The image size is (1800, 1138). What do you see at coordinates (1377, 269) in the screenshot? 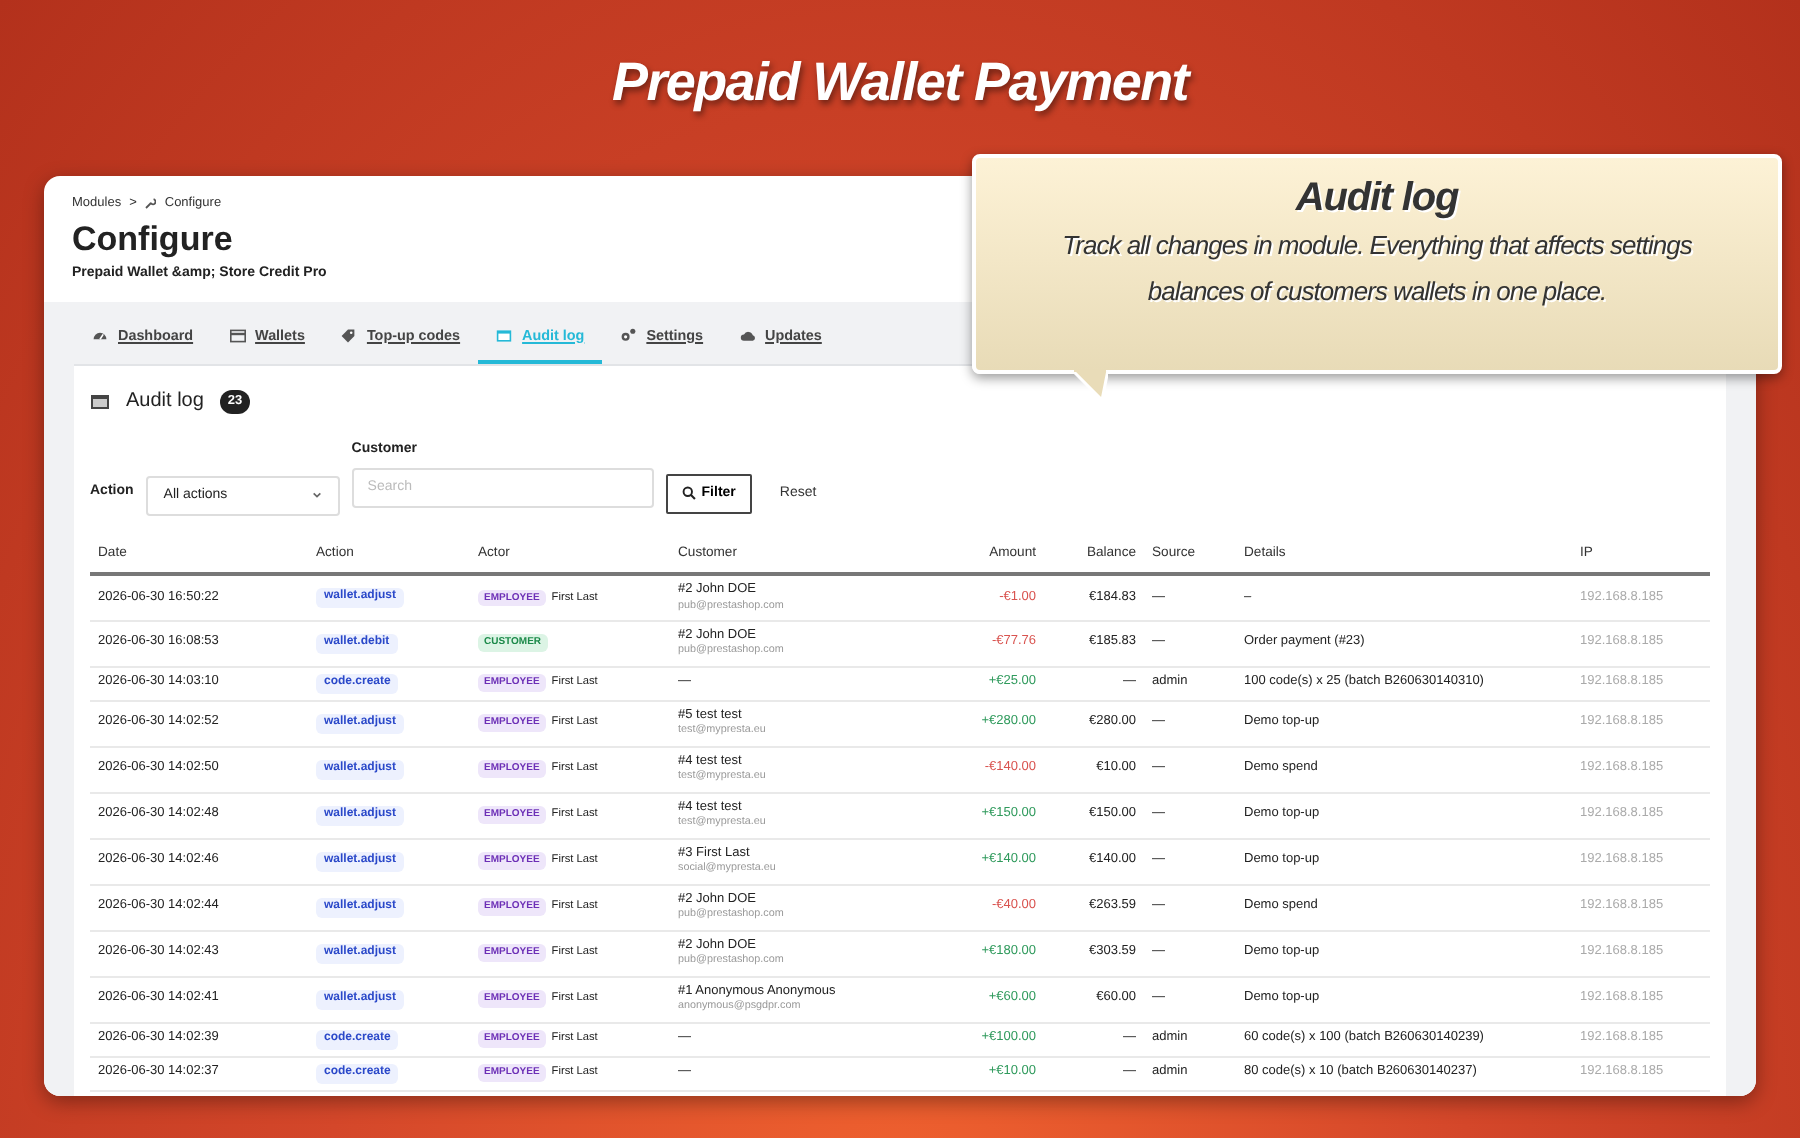
I see `callout-text: Track all changes in module. Everything that affects settings balances of customers wallets in one place.` at bounding box center [1377, 269].